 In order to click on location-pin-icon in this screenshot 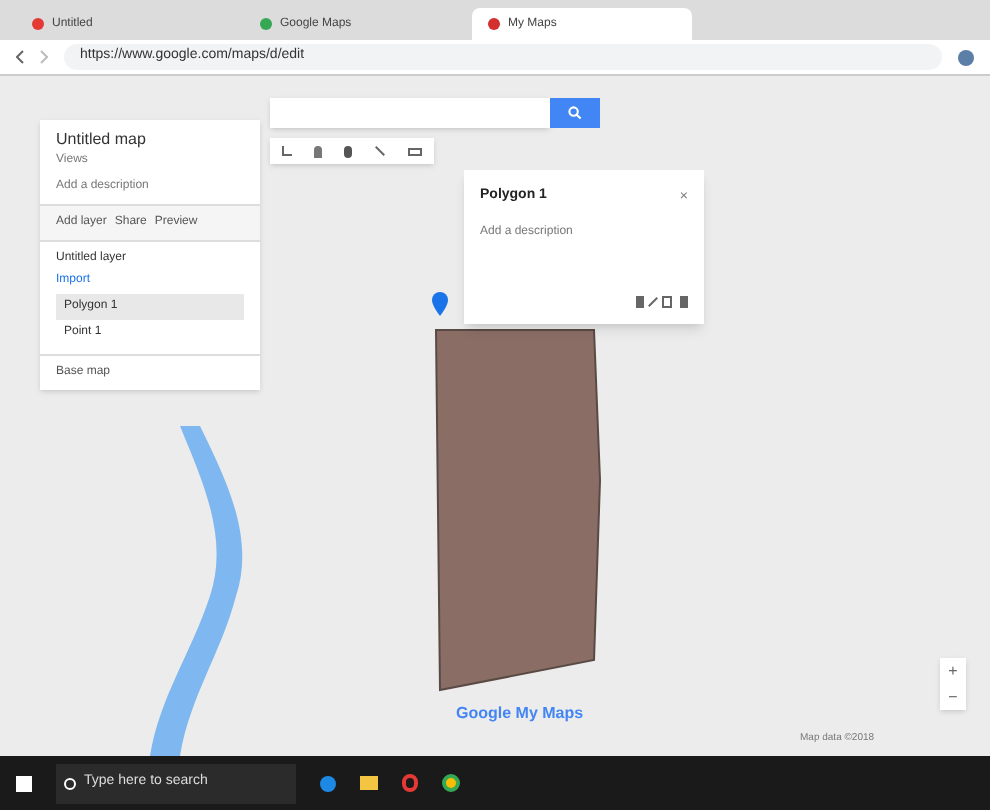, I will do `click(440, 304)`.